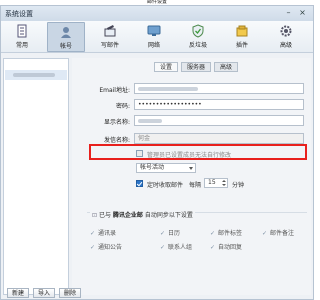  Describe the element at coordinates (286, 31) in the screenshot. I see `advanced-icon` at that location.